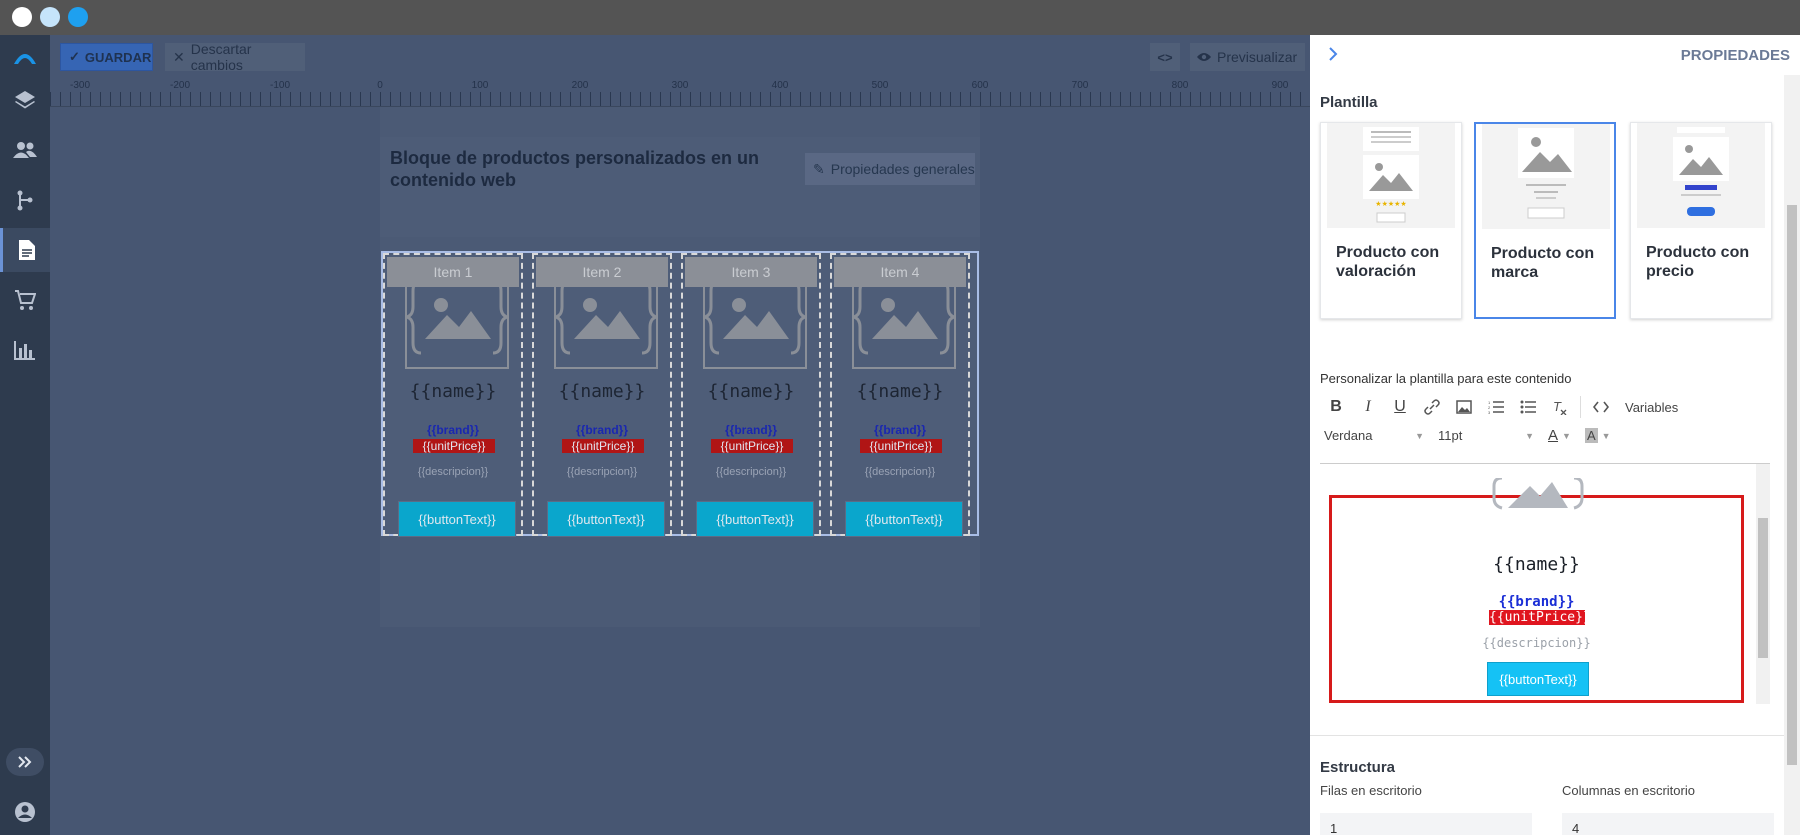 This screenshot has width=1800, height=835. I want to click on clear-format-icon: T, so click(1560, 407).